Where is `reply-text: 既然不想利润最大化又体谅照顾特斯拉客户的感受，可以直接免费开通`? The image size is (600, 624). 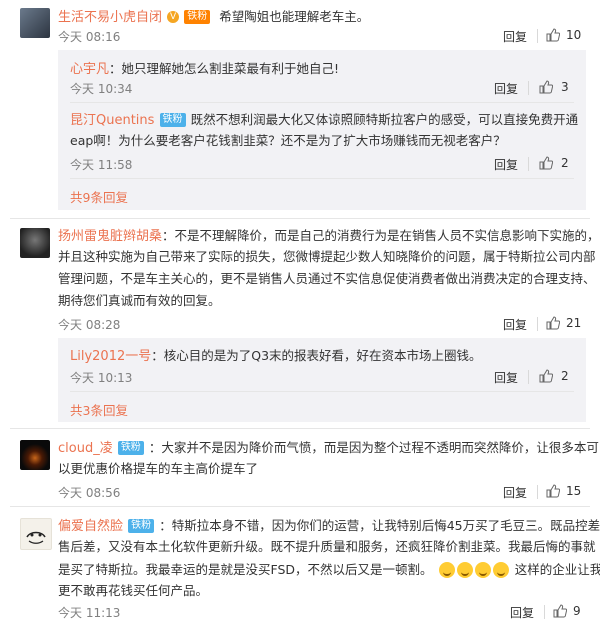
reply-text: 既然不想利润最大化又体谅照顾特斯拉客户的感受，可以直接免费开通 is located at coordinates (384, 119).